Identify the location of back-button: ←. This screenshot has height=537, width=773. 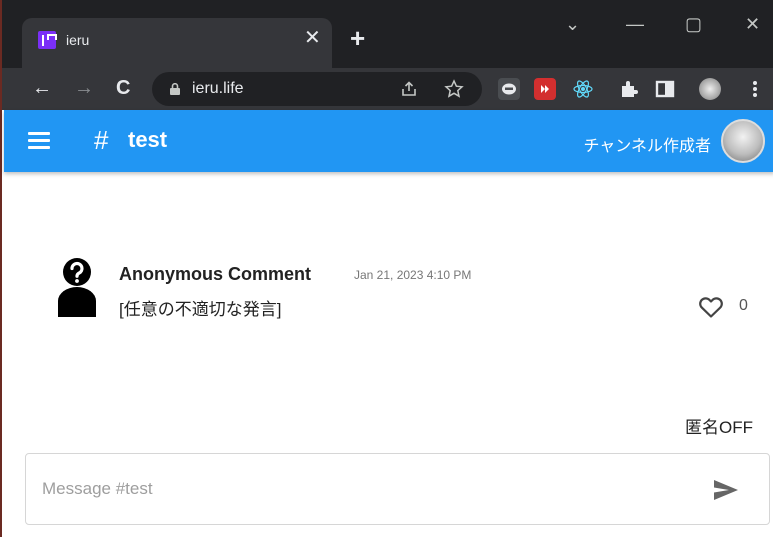
(42, 88).